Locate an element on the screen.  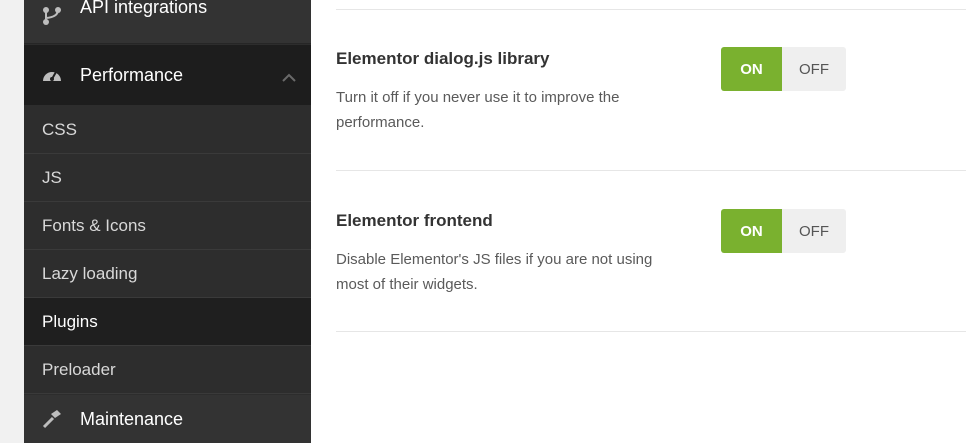
frontend-toggle: ON OFF is located at coordinates (783, 231).